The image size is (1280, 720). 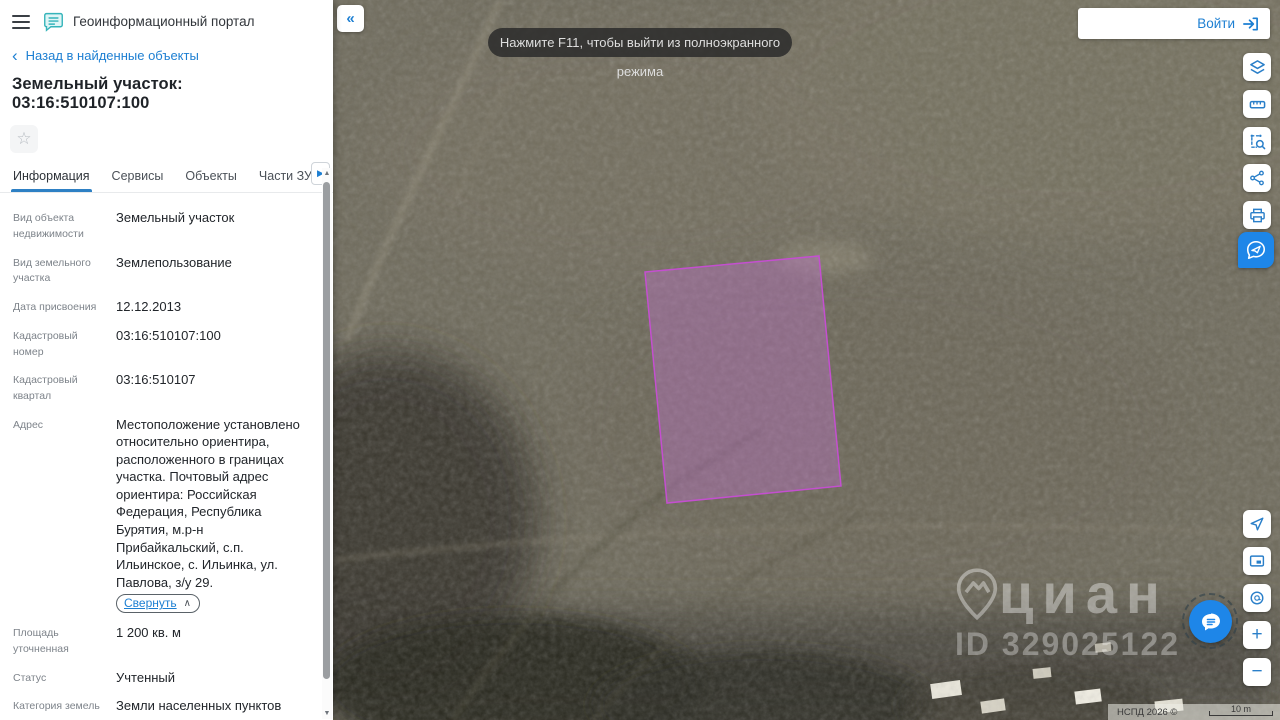 What do you see at coordinates (21, 21) in the screenshot?
I see `menu-icon` at bounding box center [21, 21].